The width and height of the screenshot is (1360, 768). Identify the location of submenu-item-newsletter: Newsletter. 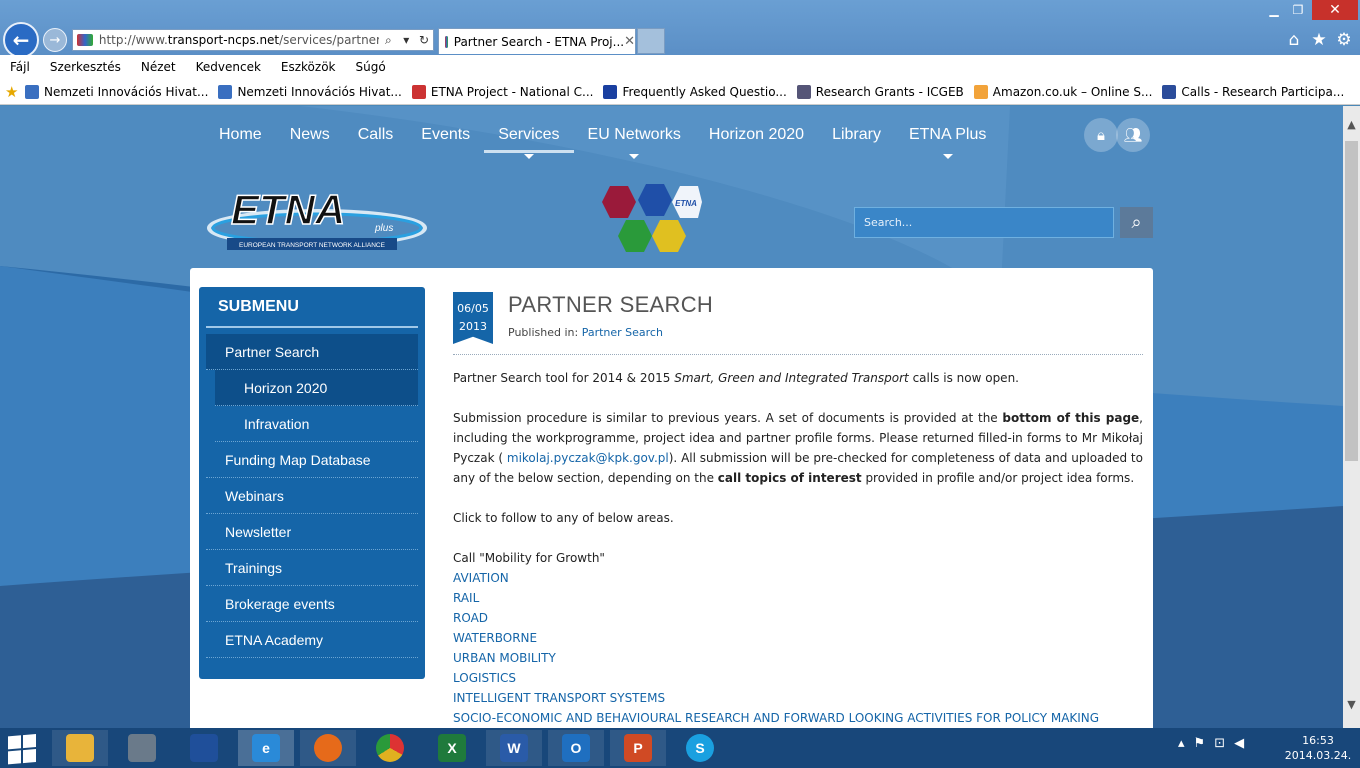
(312, 532).